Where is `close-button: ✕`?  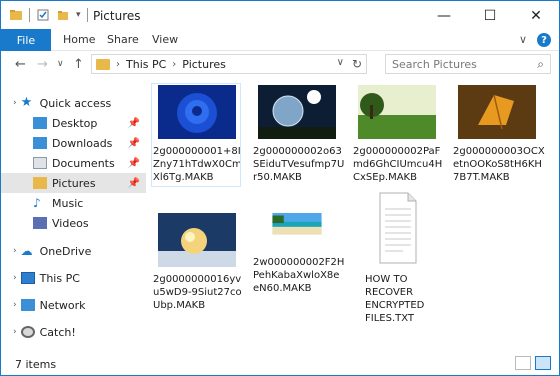 close-button: ✕ is located at coordinates (536, 16).